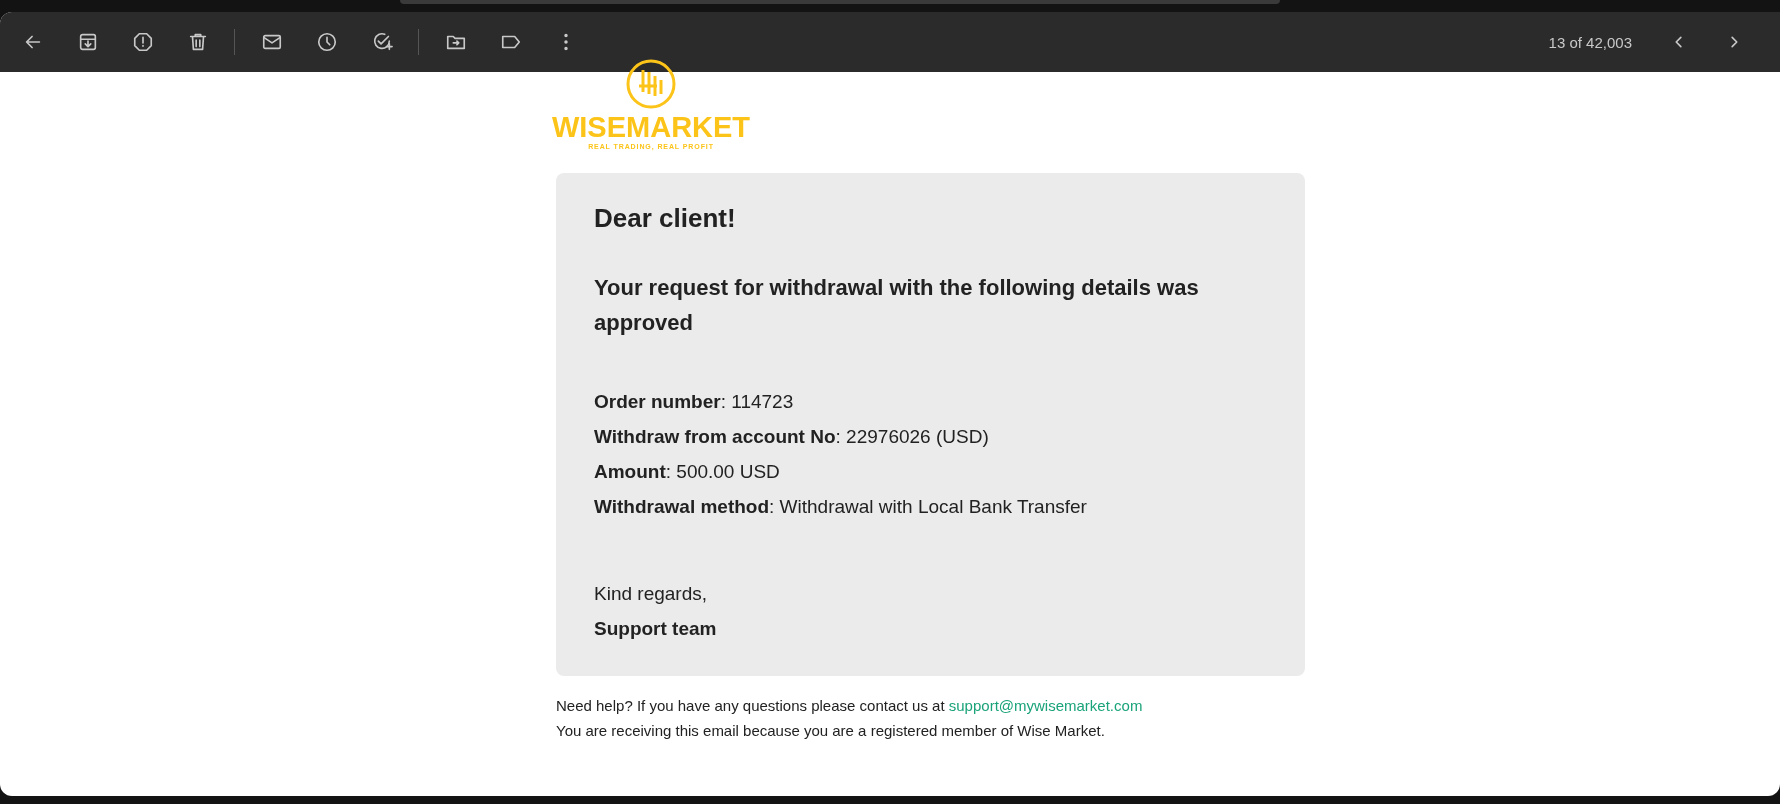 The width and height of the screenshot is (1780, 804). I want to click on notice-text: You are receiving this email because you are a registered member of Wise Market., so click(831, 731).